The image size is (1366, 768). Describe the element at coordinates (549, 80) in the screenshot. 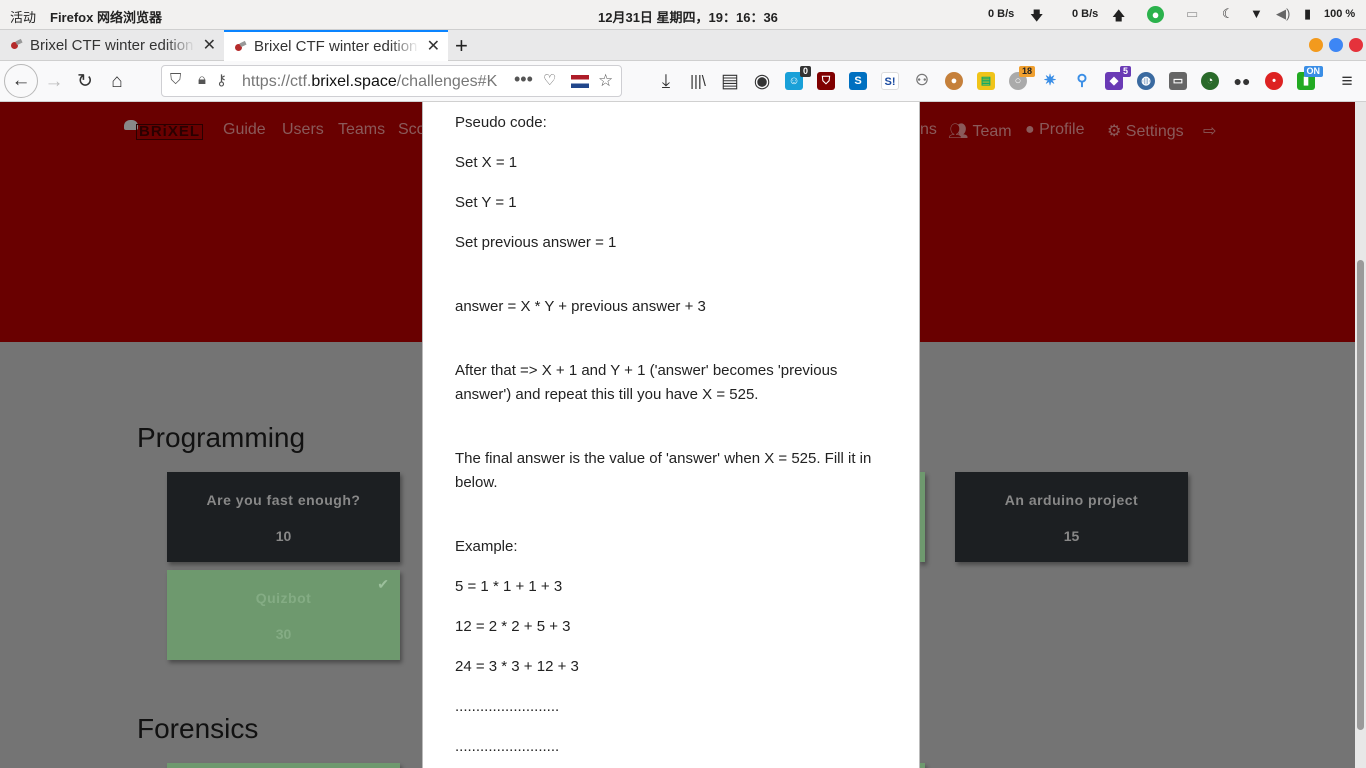

I see `pocket-icon: ♡` at that location.